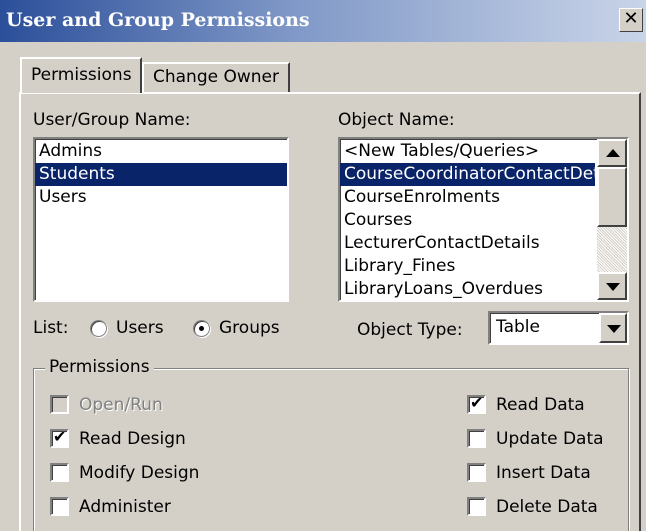  I want to click on tab-change-owner: Change Owner, so click(216, 77).